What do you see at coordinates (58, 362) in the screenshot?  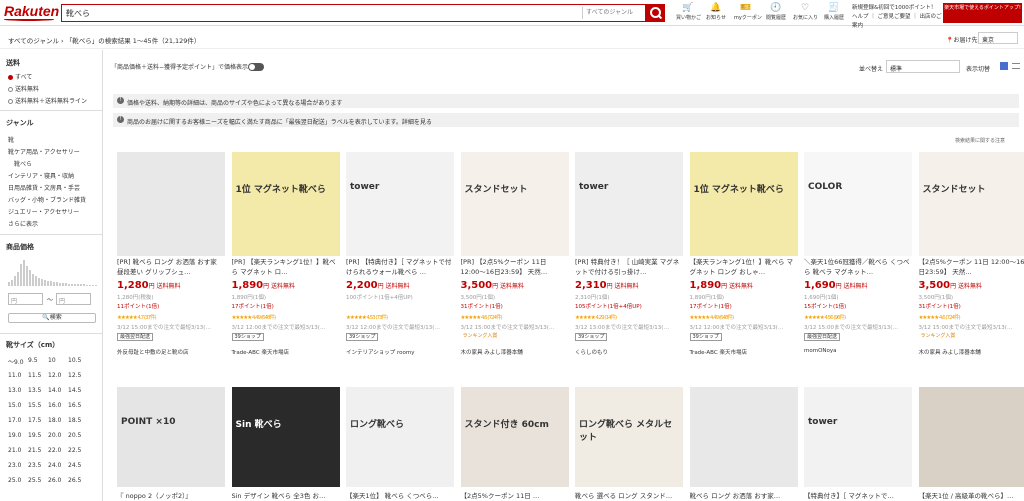 I see `size-option: 10` at bounding box center [58, 362].